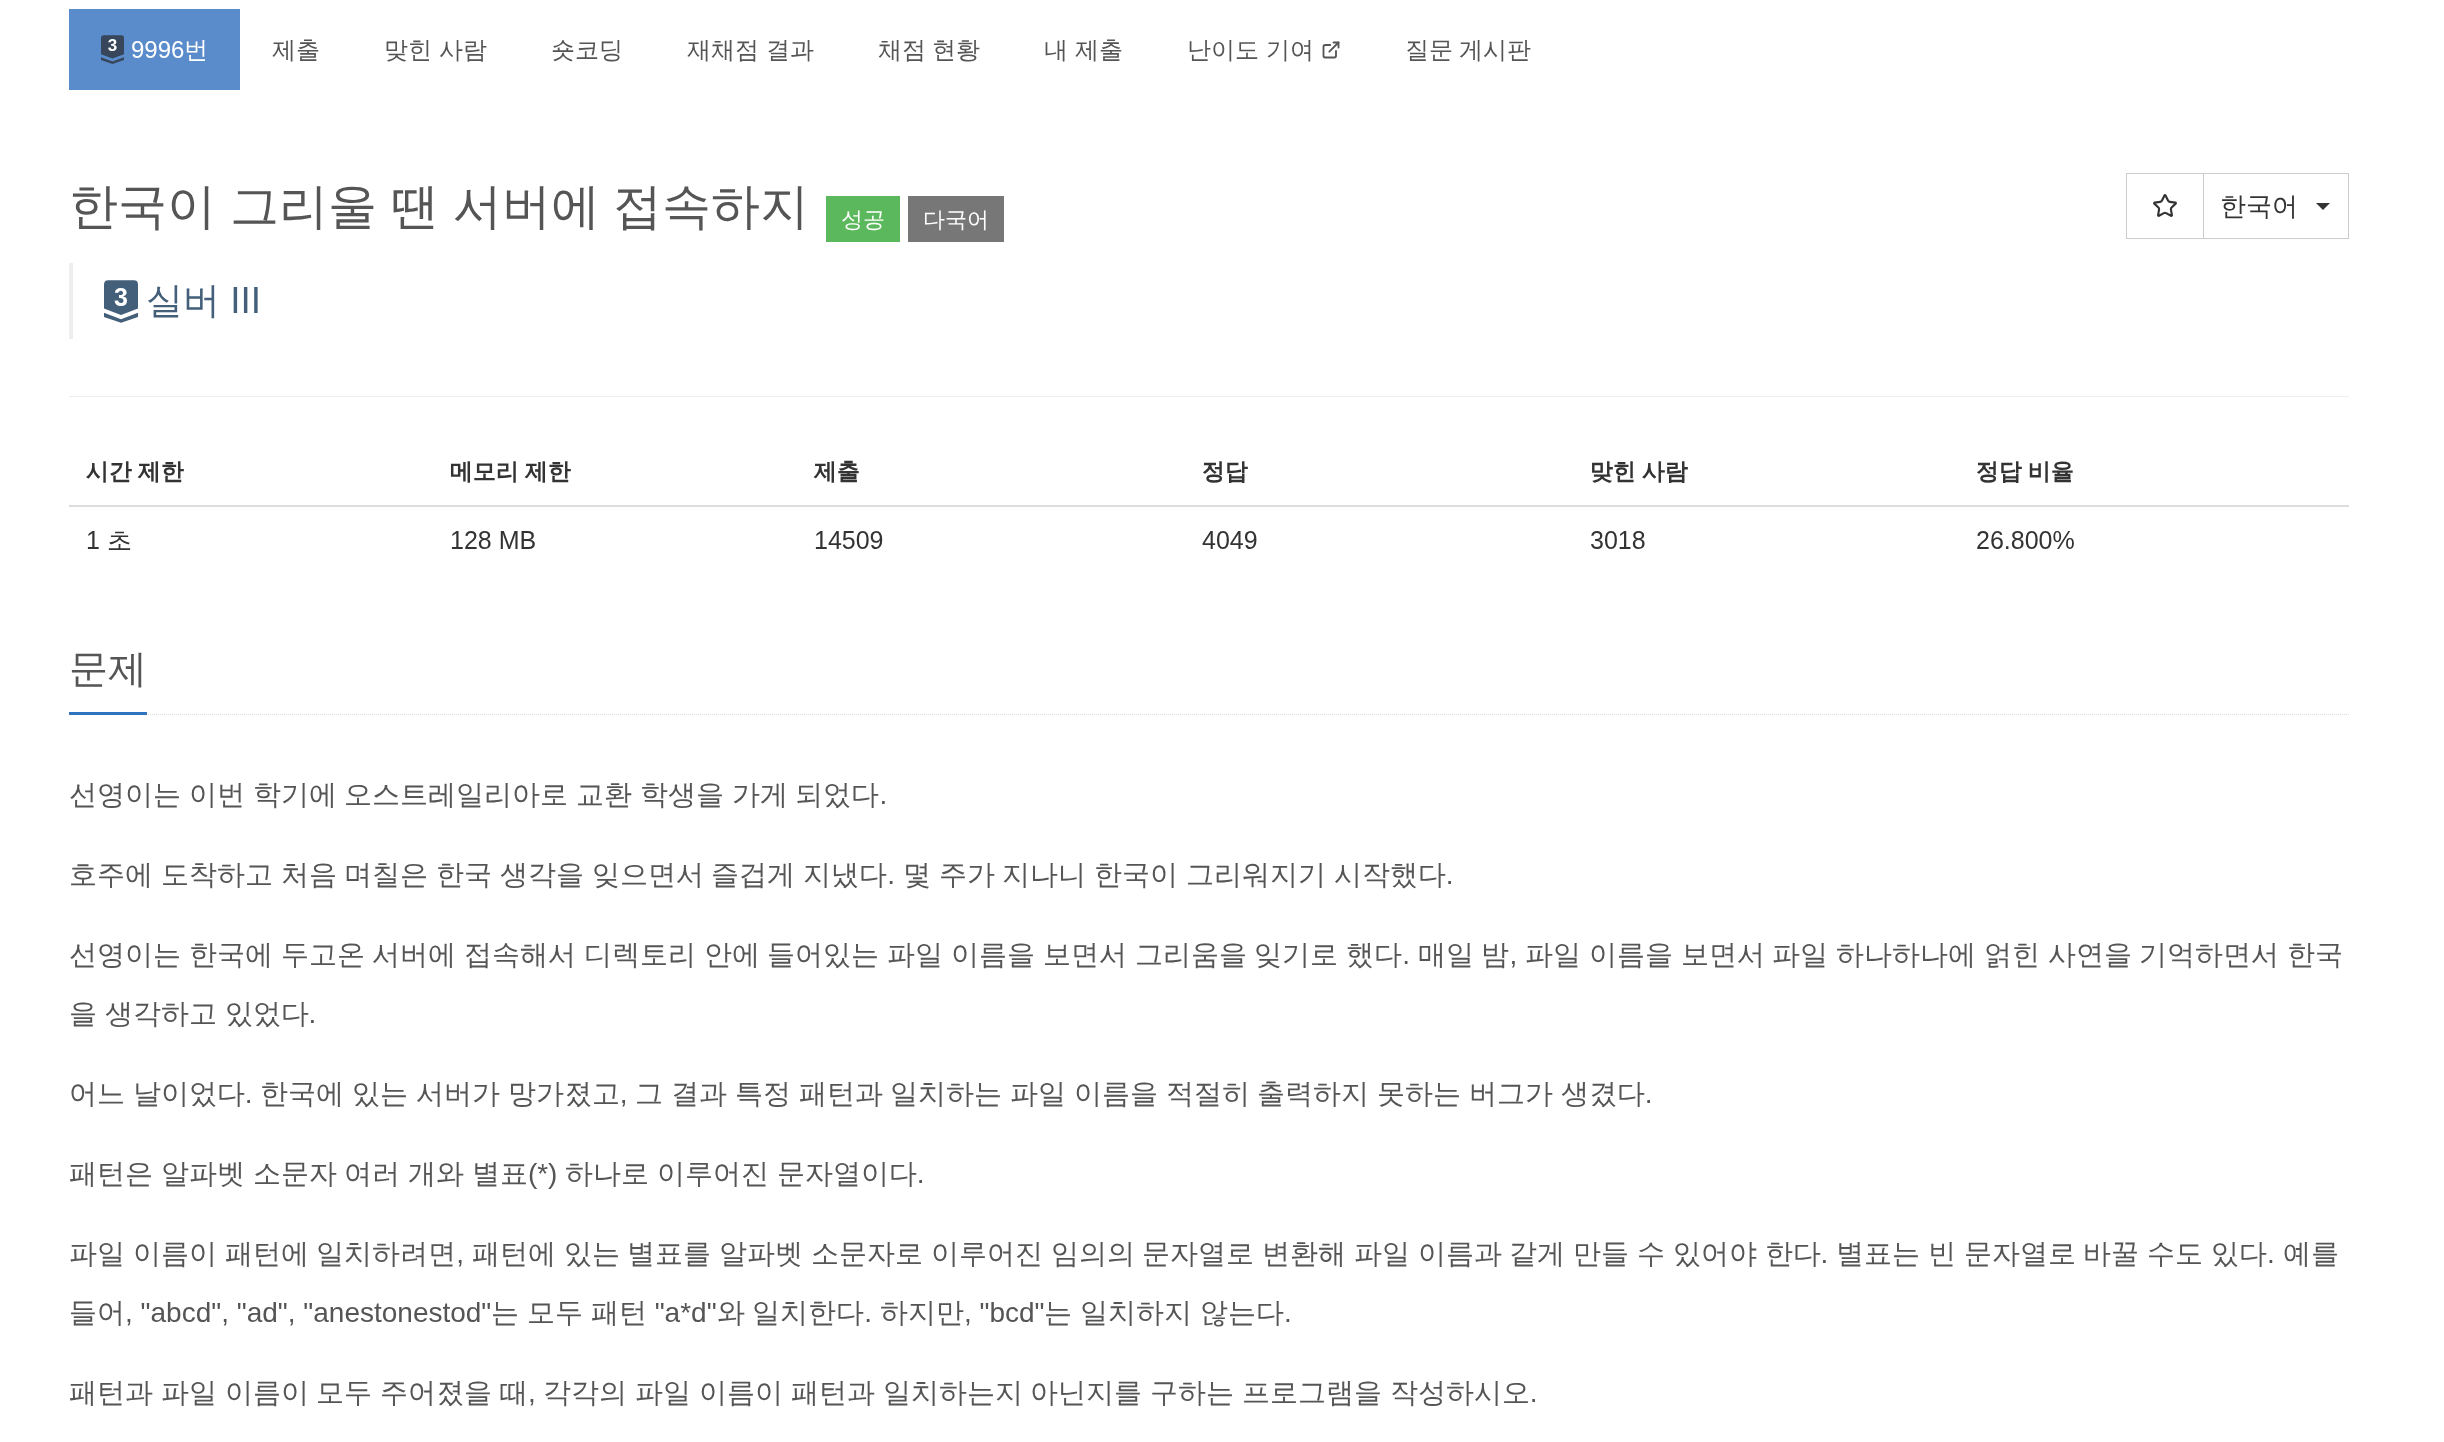  What do you see at coordinates (479, 795) in the screenshot?
I see `paragraph: 선영이는 이번 학기에 오스트레일리아로 교환 학생을 가게 되었다.` at bounding box center [479, 795].